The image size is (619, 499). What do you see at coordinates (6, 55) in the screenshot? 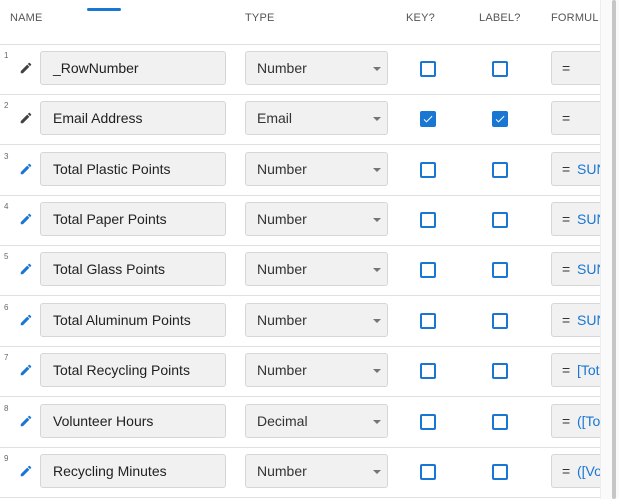
I see `row-number: 1` at bounding box center [6, 55].